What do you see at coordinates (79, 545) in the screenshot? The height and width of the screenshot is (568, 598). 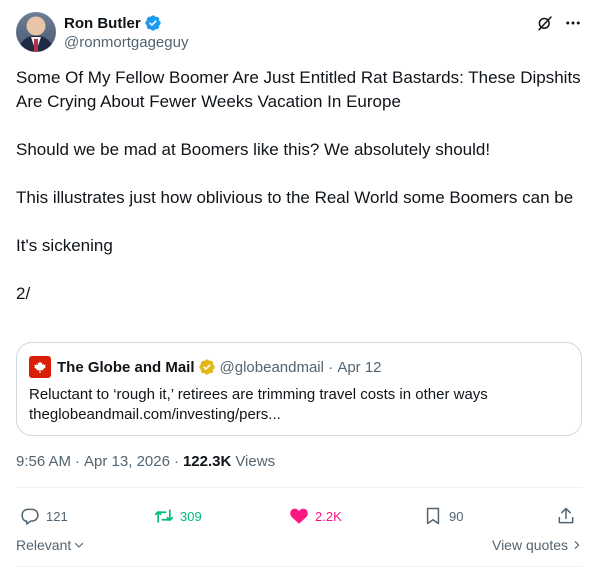 I see `chevron-down-icon` at bounding box center [79, 545].